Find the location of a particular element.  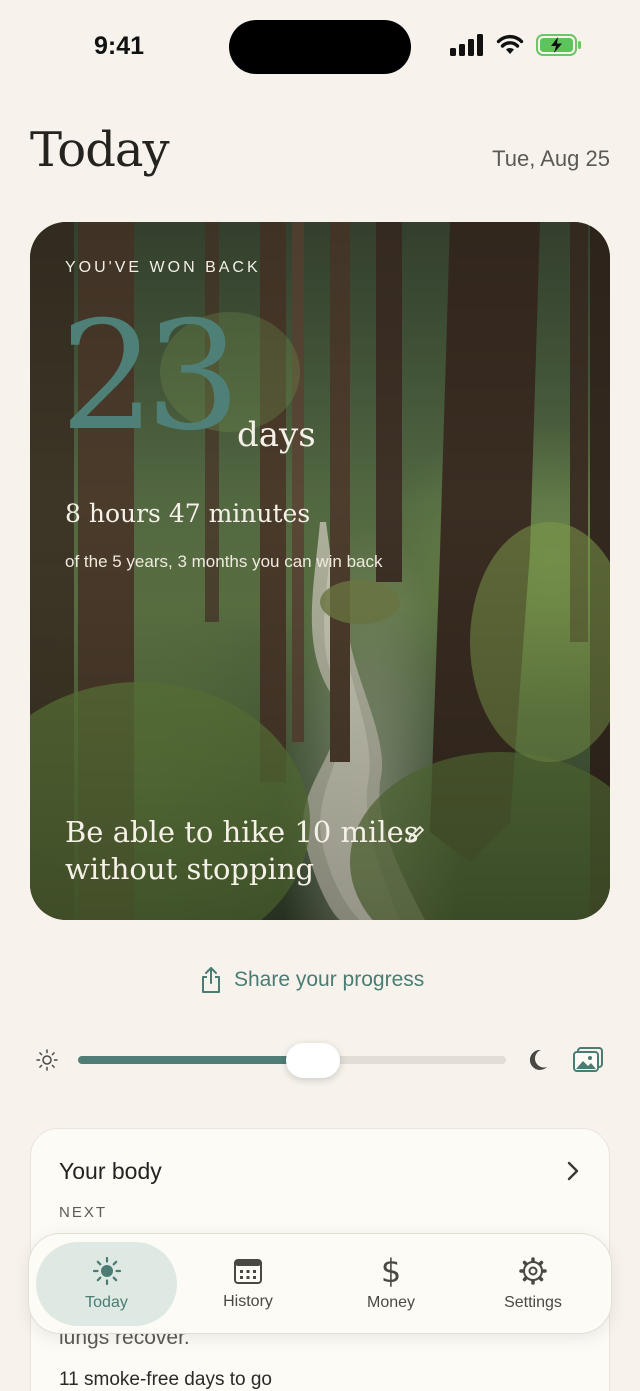

tab-history: History is located at coordinates (248, 1284).